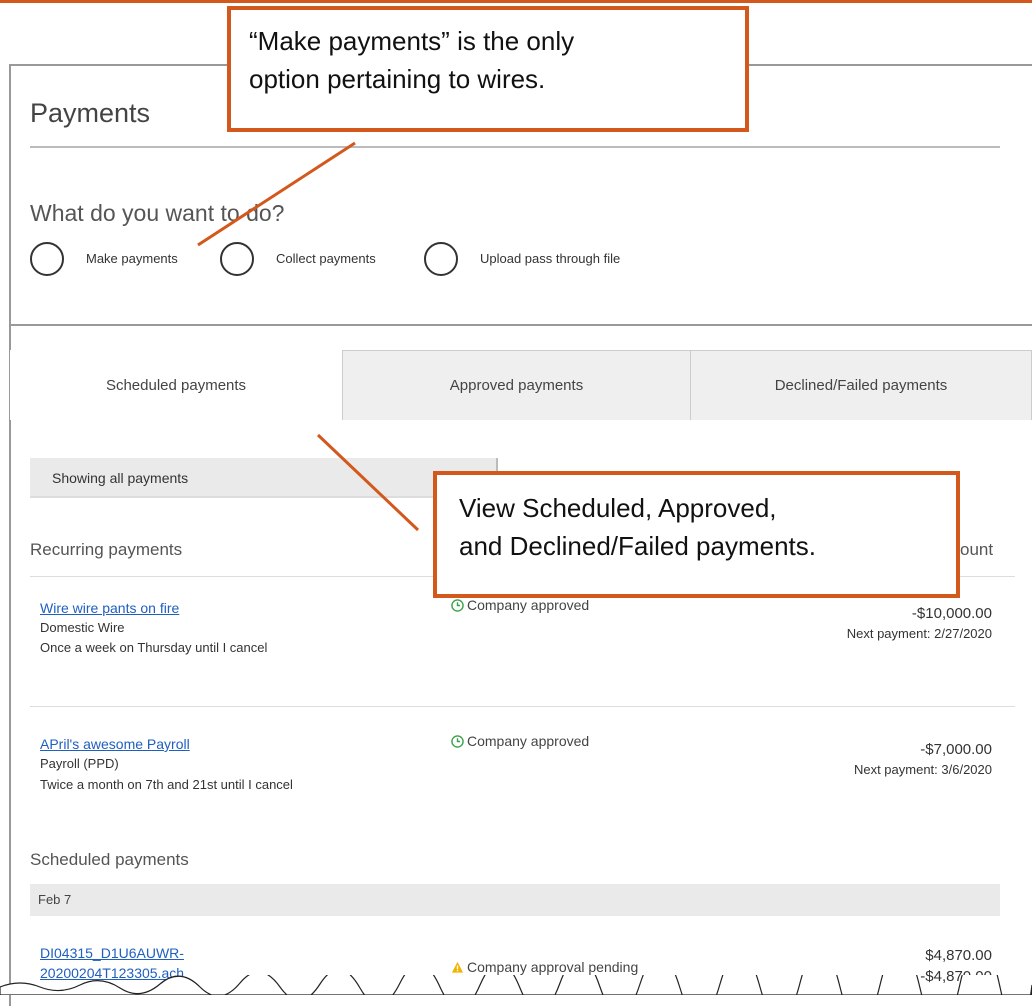  What do you see at coordinates (637, 546) in the screenshot?
I see `callout-line: and Declined/Failed payments.` at bounding box center [637, 546].